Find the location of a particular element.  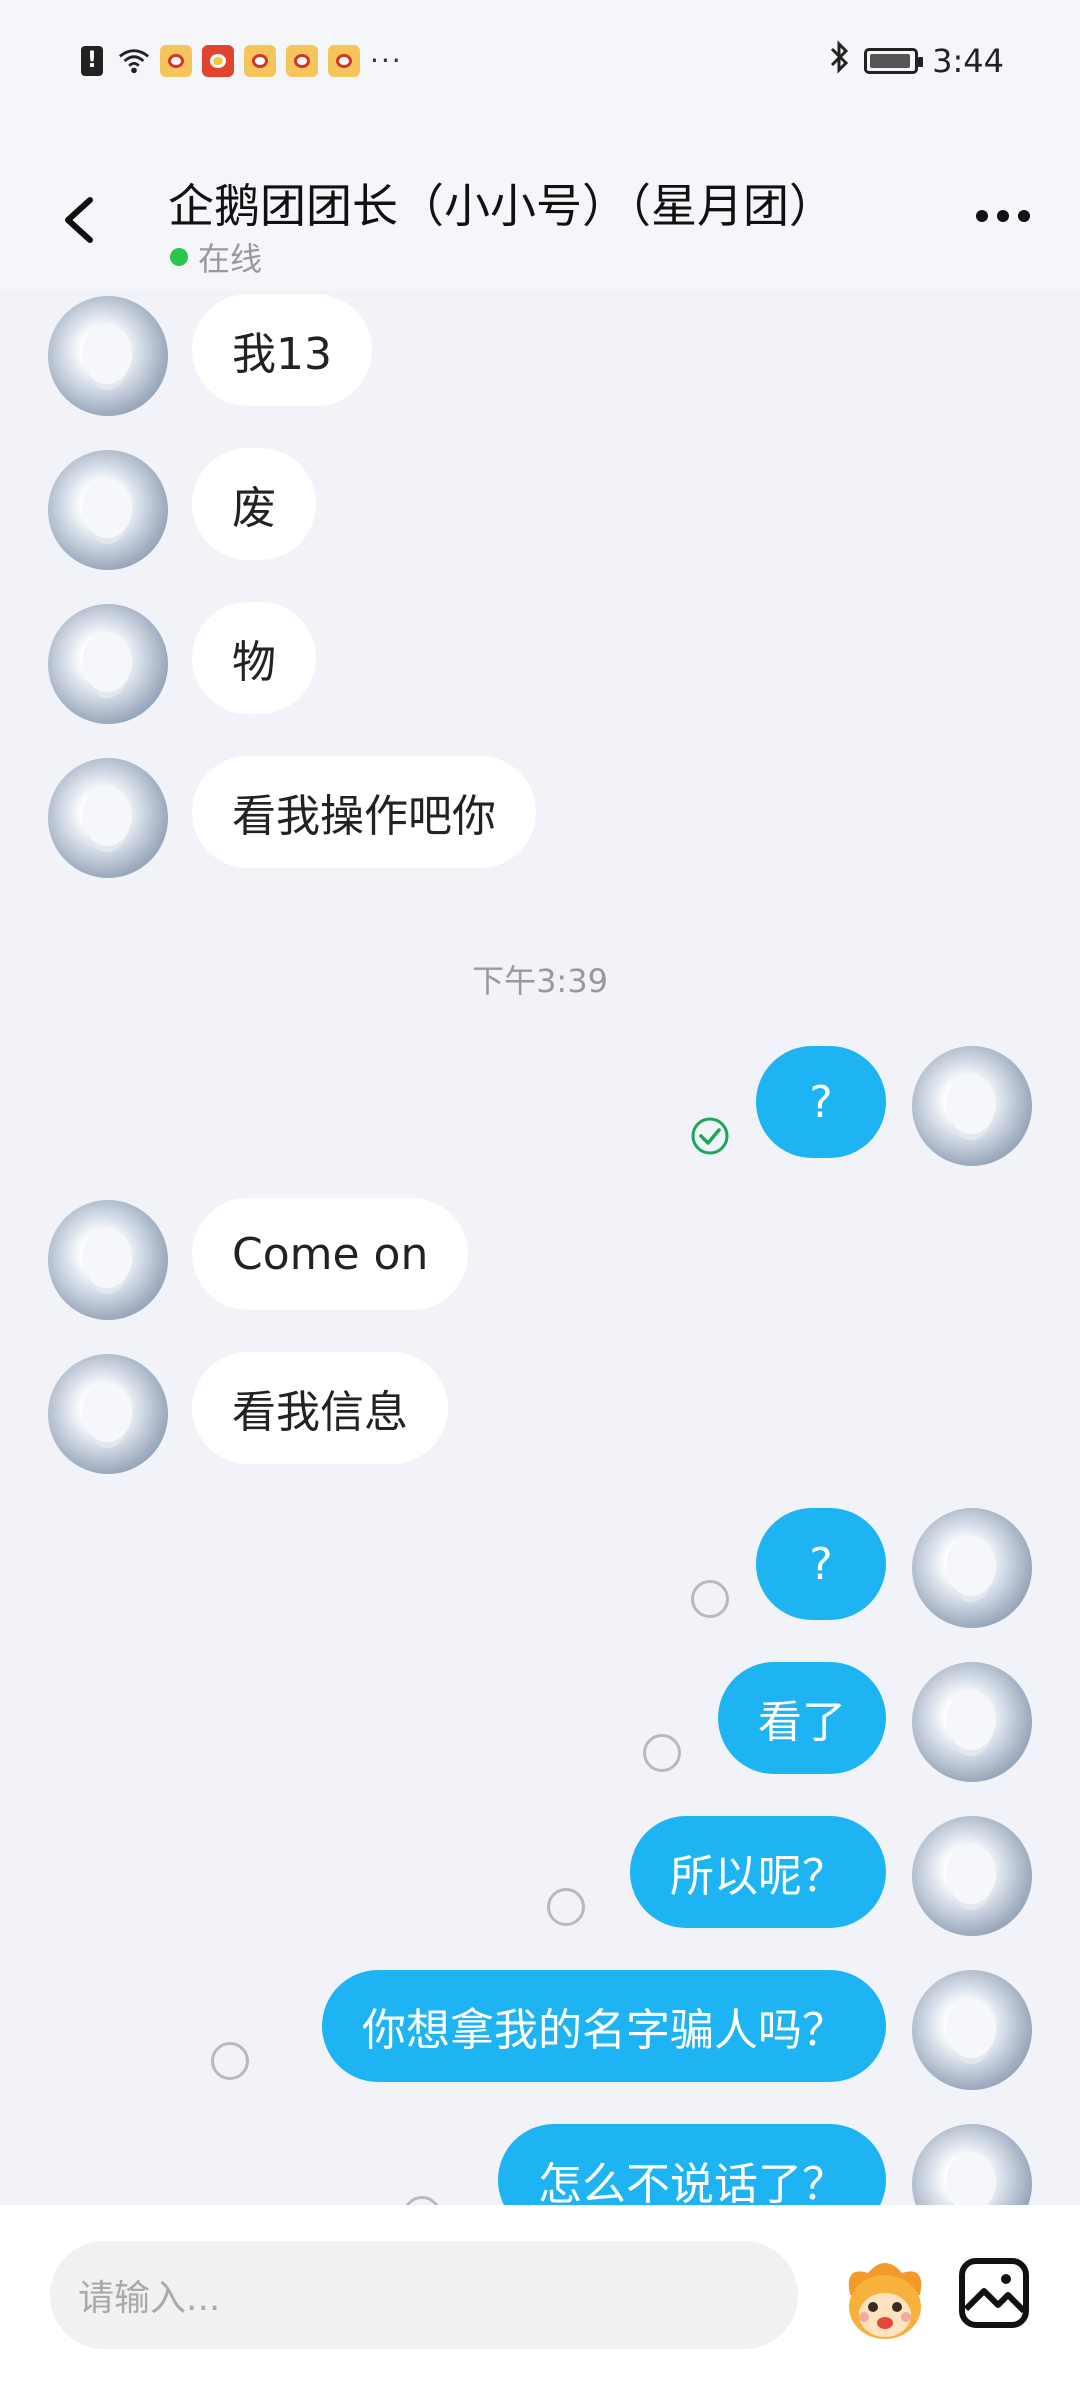

wifi-icon is located at coordinates (134, 61).